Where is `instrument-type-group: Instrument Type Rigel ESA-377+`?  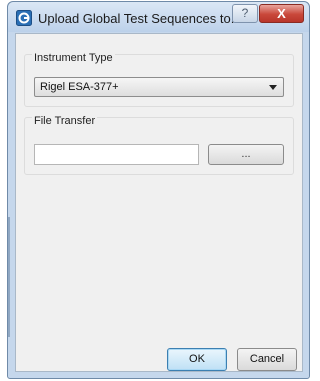 instrument-type-group: Instrument Type Rigel ESA-377+ is located at coordinates (159, 79).